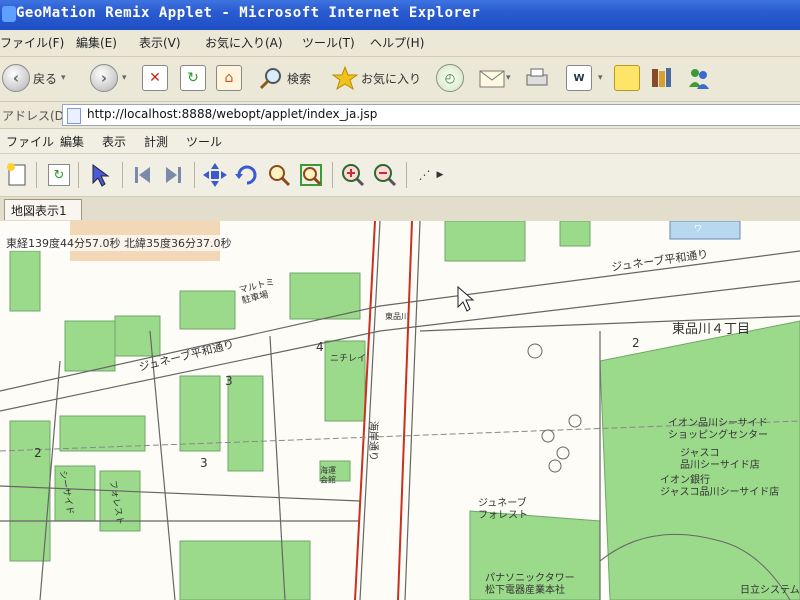  I want to click on mail-button: ▾, so click(494, 78).